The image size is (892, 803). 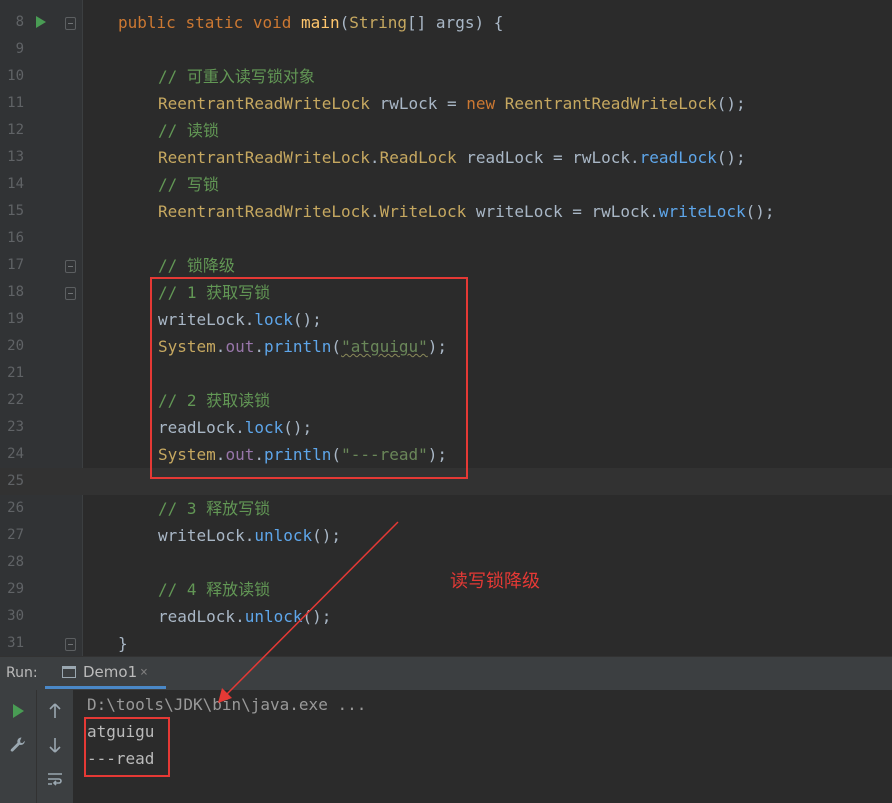 I want to click on code-text: // 写锁, so click(x=188, y=184).